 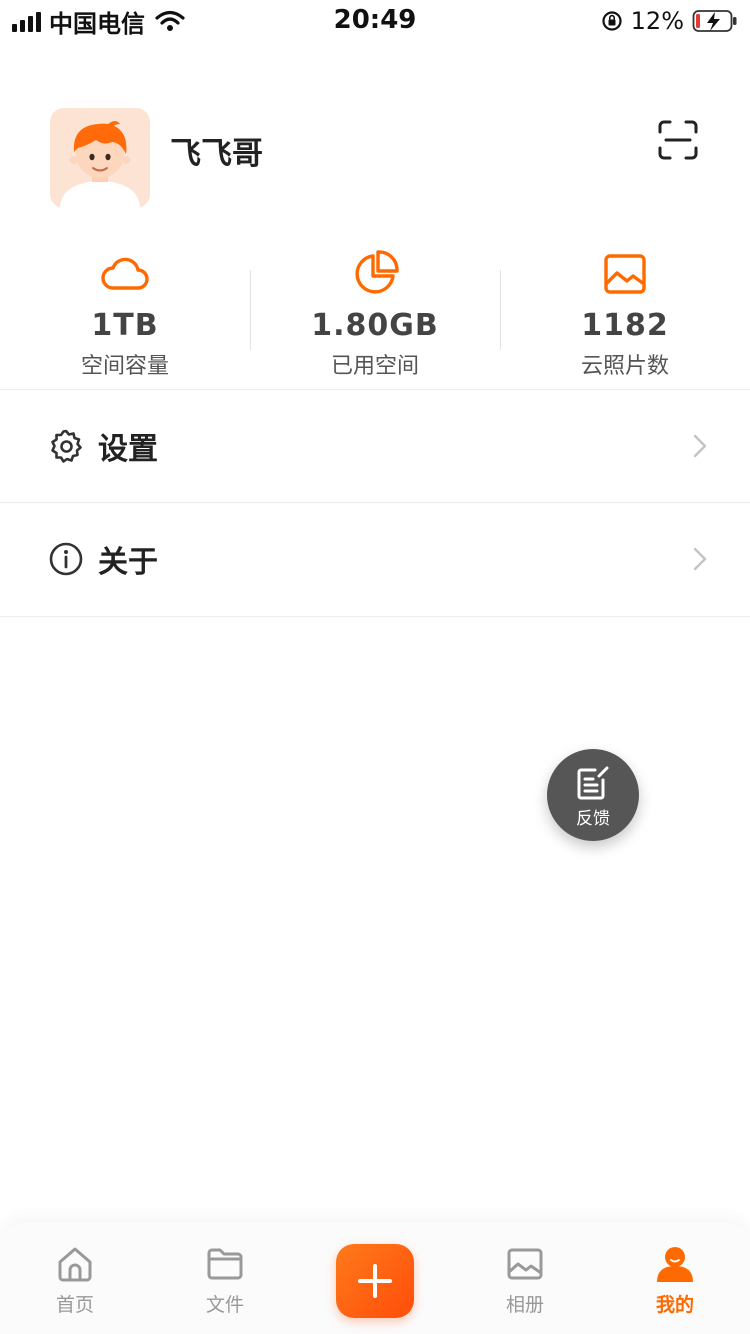 I want to click on cloud-icon, so click(x=125, y=273).